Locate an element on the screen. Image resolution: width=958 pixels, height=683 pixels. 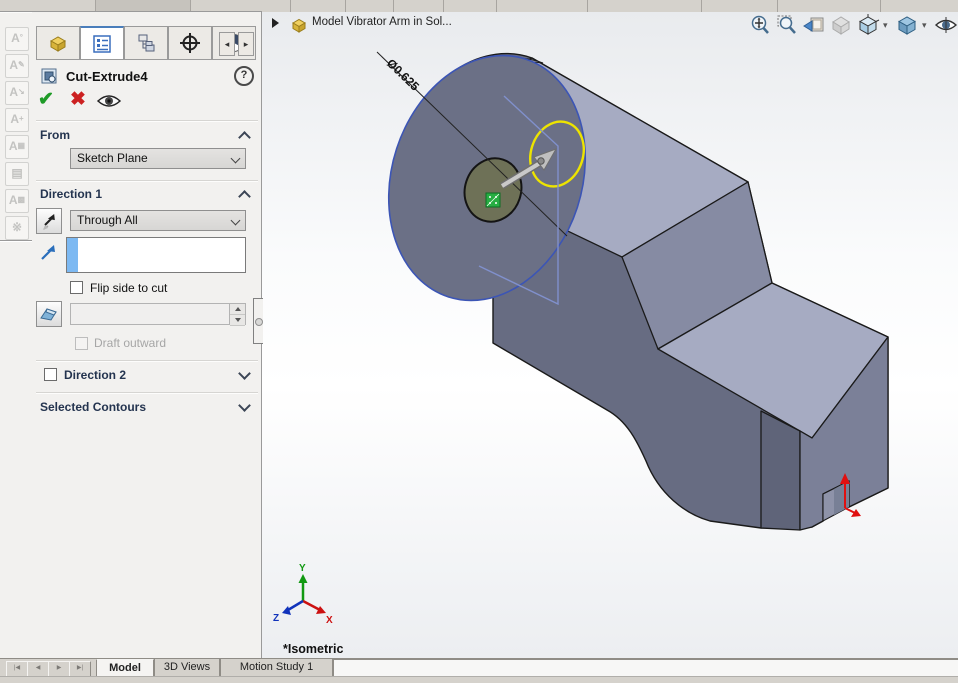
pm-tab-feature-manager is located at coordinates (58, 43).